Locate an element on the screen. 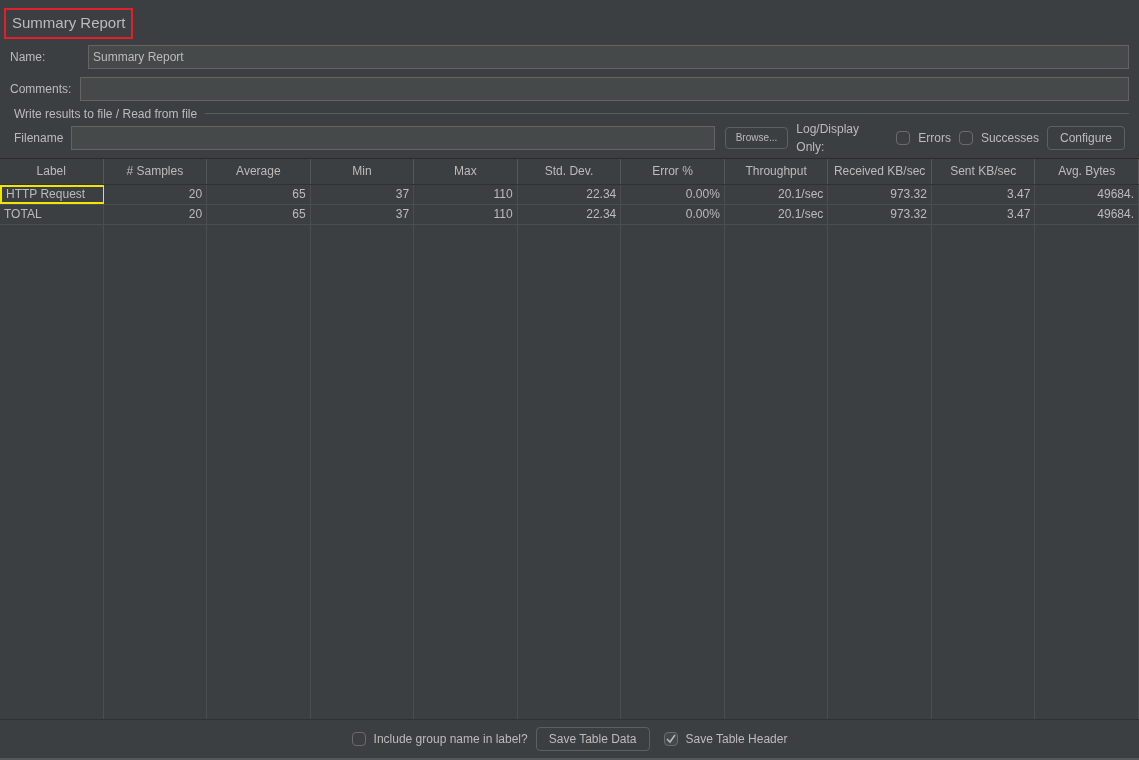 The height and width of the screenshot is (760, 1139). table-cell: TOTAL is located at coordinates (52, 214).